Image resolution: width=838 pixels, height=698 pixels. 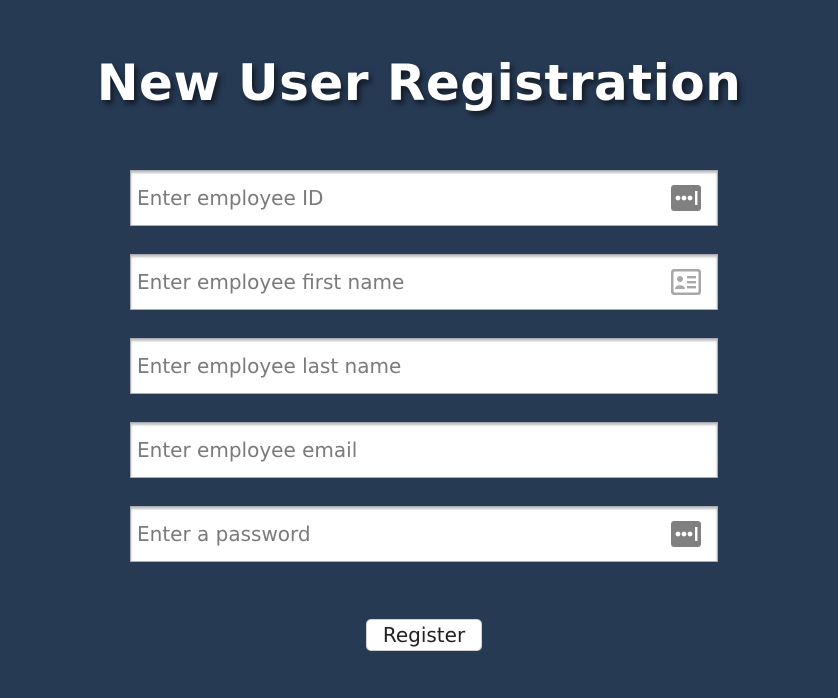 What do you see at coordinates (424, 635) in the screenshot?
I see `register-button: Register` at bounding box center [424, 635].